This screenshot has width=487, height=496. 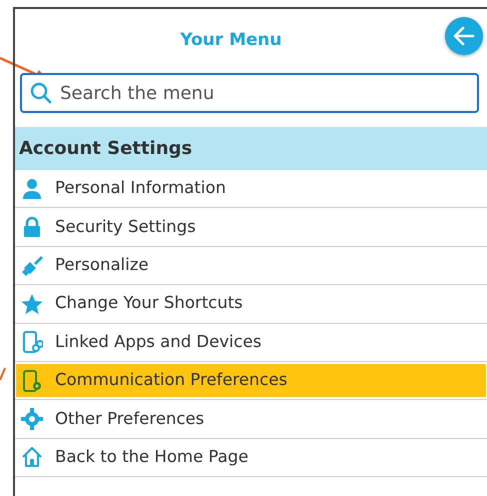 I want to click on house-icon, so click(x=32, y=457).